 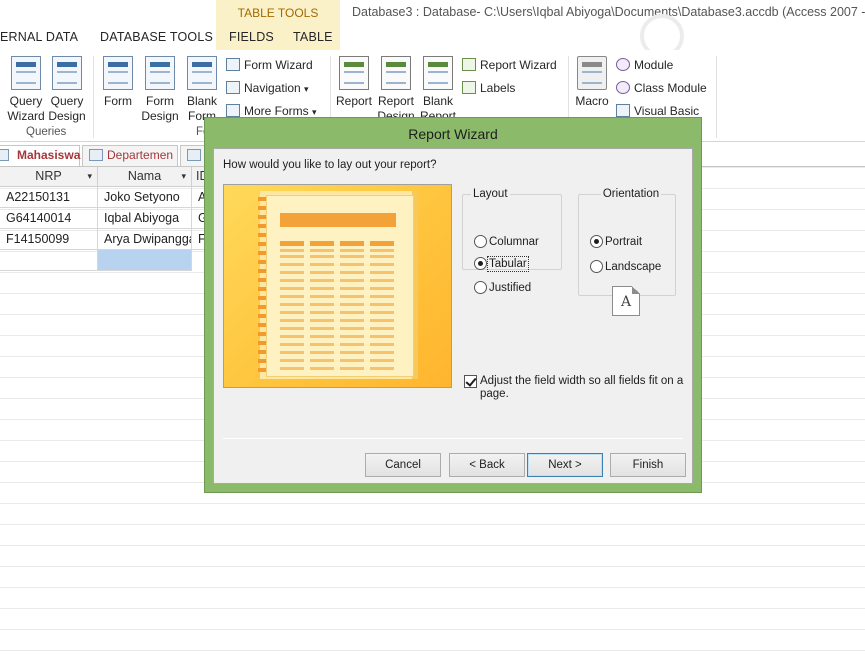 I want to click on radio-columnar-indicator, so click(x=480, y=241).